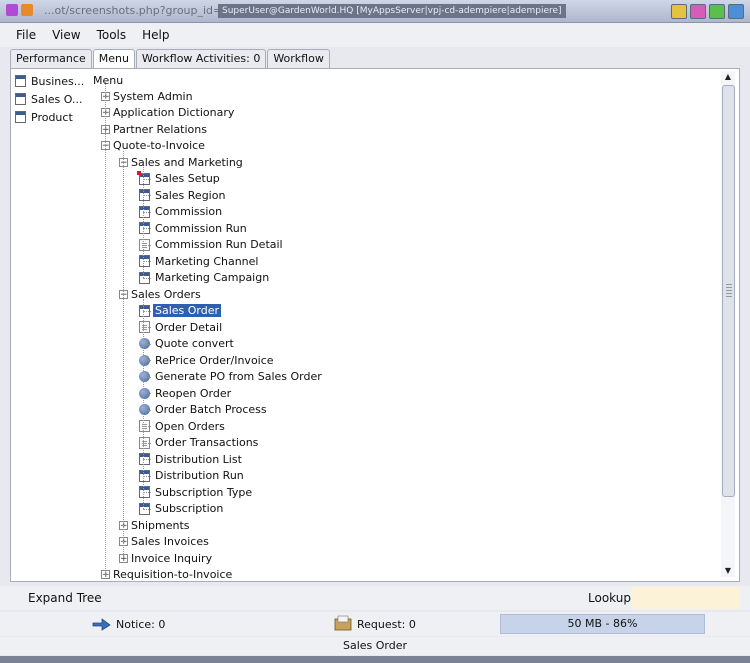  Describe the element at coordinates (728, 77) in the screenshot. I see `scroll-up-arrow-icon: ▲` at that location.